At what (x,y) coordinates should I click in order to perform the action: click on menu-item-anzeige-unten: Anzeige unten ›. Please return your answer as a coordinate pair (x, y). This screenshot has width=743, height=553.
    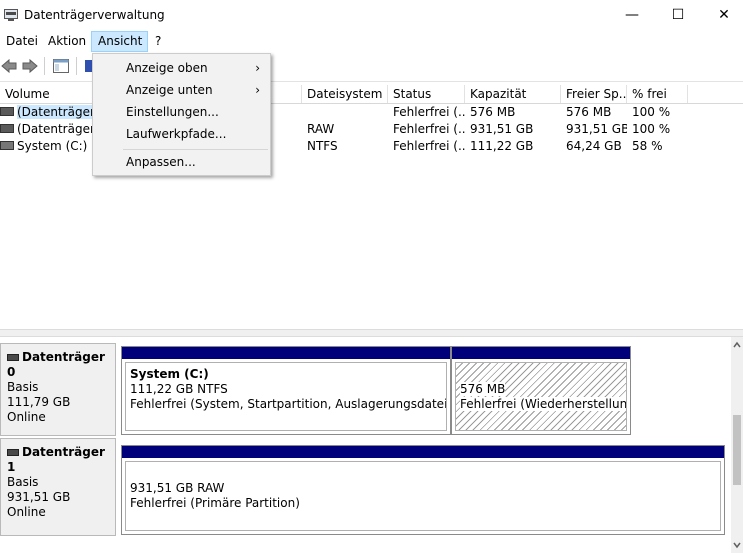
    Looking at the image, I should click on (181, 90).